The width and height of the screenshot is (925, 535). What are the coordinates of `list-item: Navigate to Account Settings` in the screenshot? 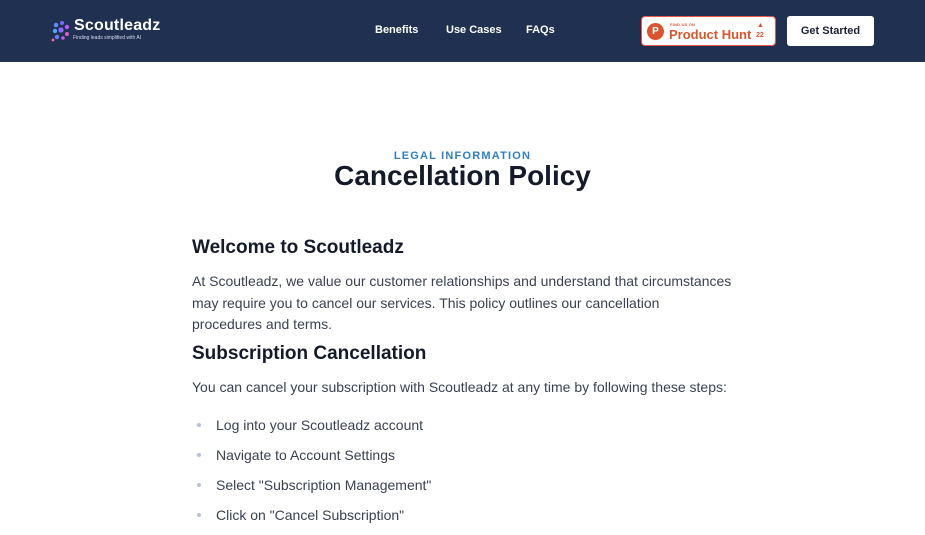 It's located at (311, 460).